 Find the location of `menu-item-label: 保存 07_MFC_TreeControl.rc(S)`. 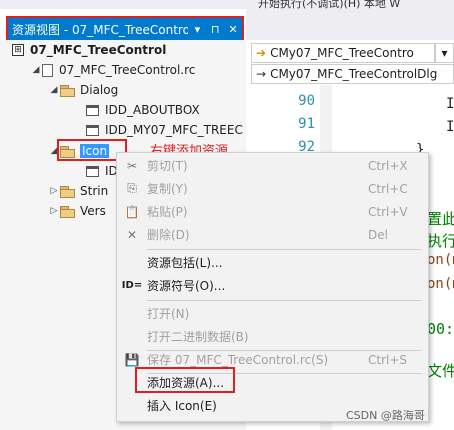

menu-item-label: 保存 07_MFC_TreeControl.rc(S) is located at coordinates (238, 360).